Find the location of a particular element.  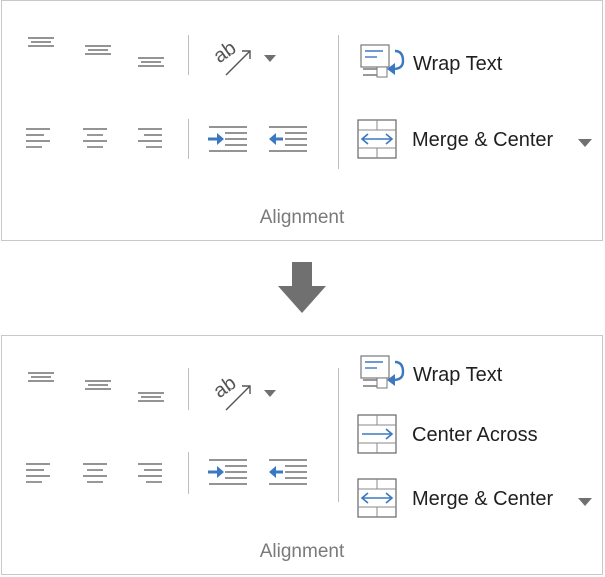

center-across-icon is located at coordinates (377, 434).